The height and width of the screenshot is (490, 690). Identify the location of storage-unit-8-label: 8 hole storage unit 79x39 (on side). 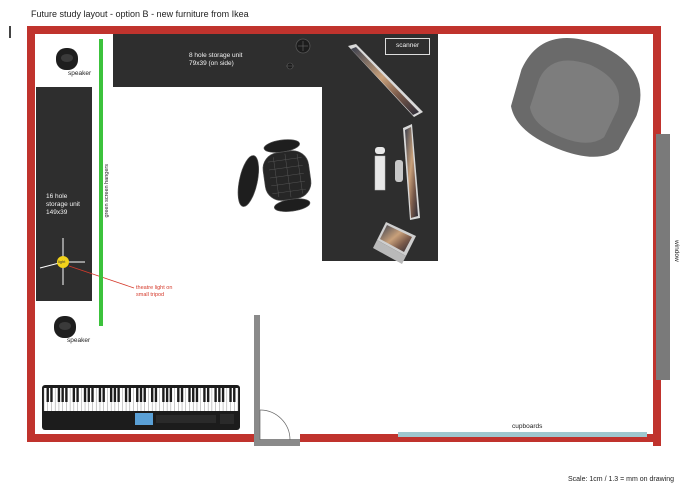
(215, 60).